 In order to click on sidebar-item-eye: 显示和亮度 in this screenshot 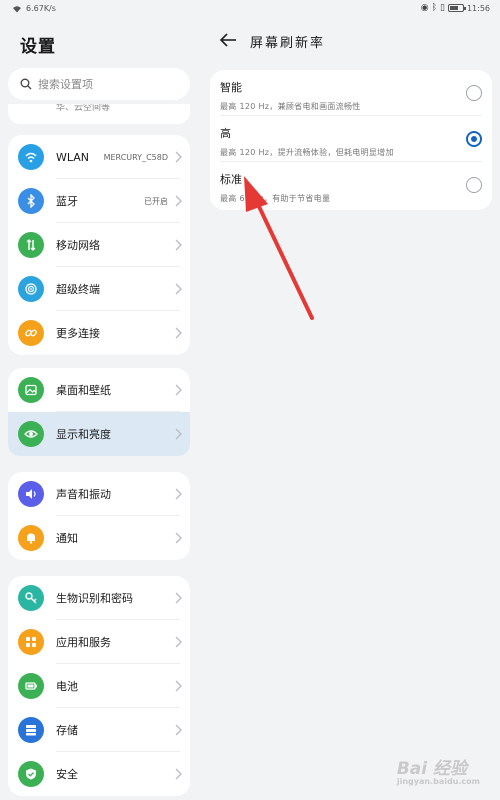, I will do `click(99, 434)`.